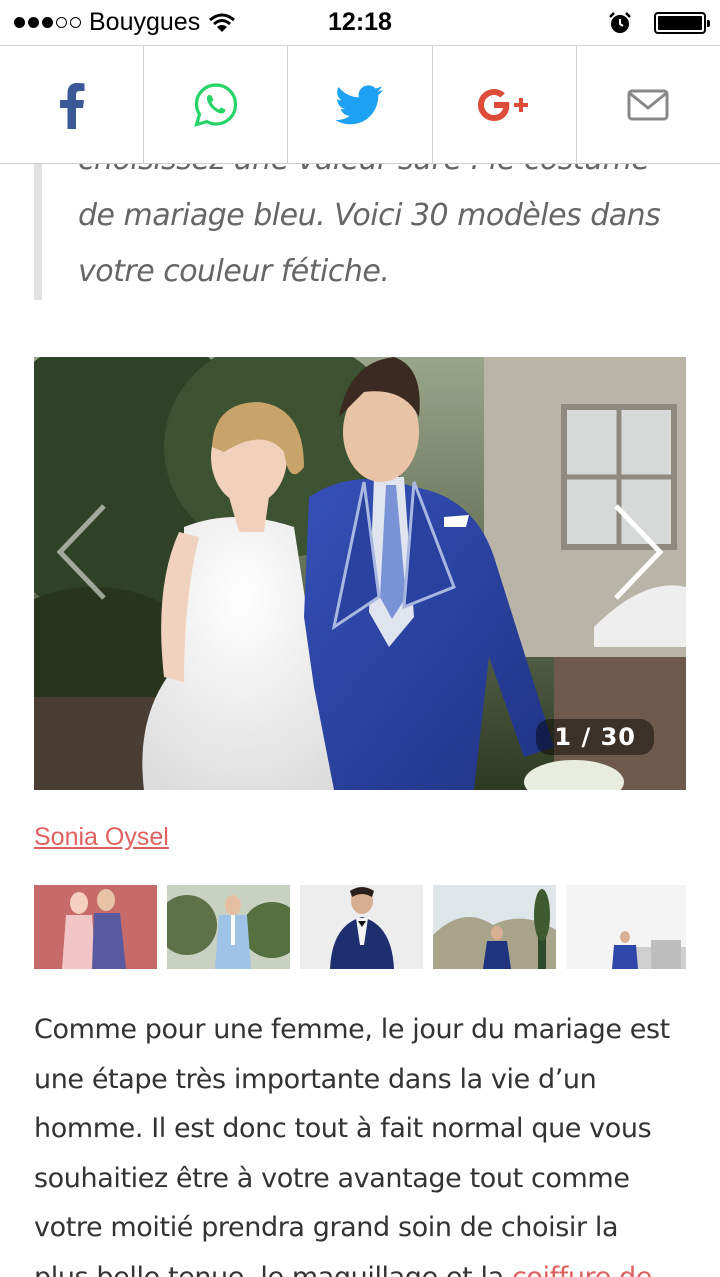  I want to click on carrier-name: Bouygues, so click(145, 22).